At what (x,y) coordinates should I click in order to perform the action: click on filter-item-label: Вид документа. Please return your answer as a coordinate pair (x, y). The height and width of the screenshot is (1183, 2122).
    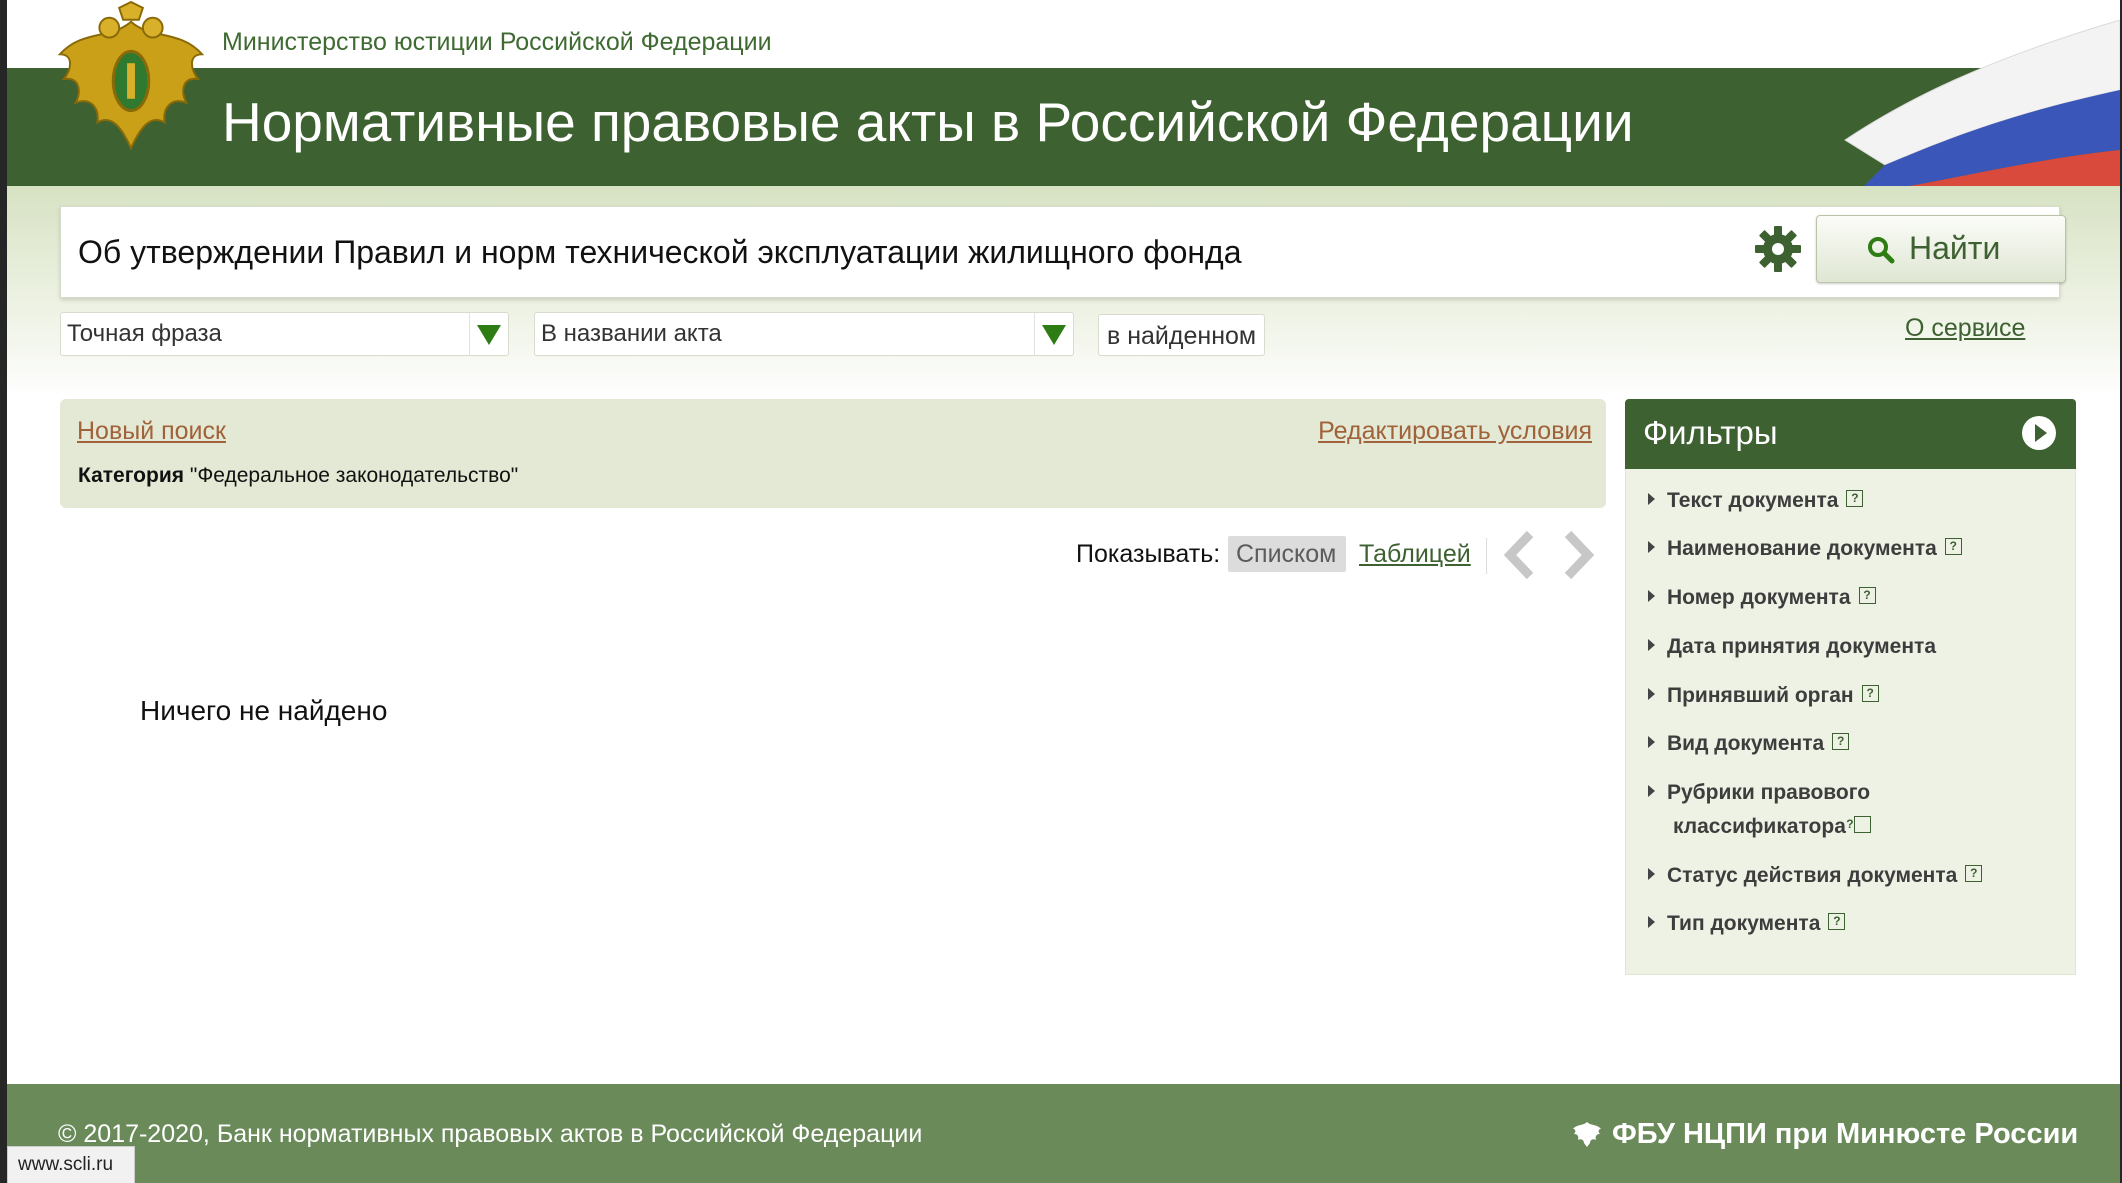
    Looking at the image, I should click on (1746, 743).